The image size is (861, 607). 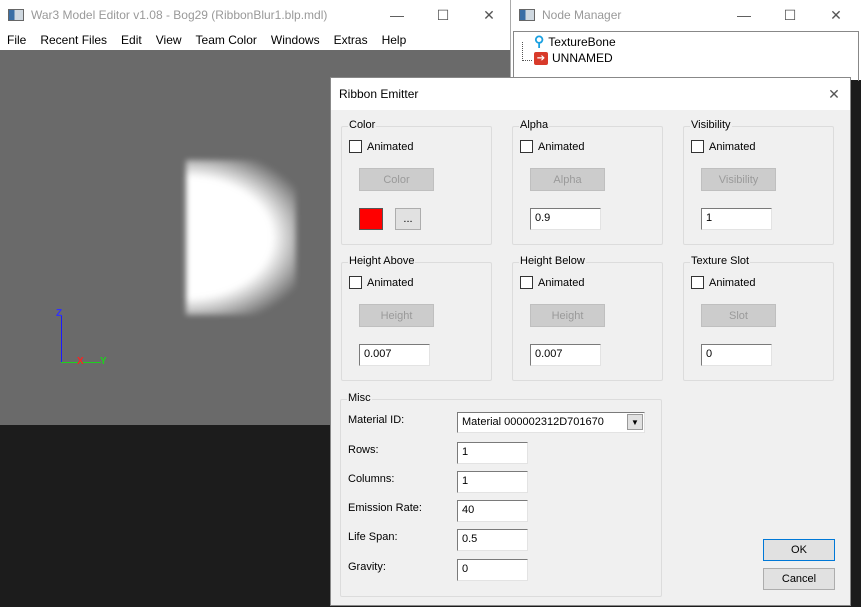 I want to click on z-axis, so click(x=61, y=339).